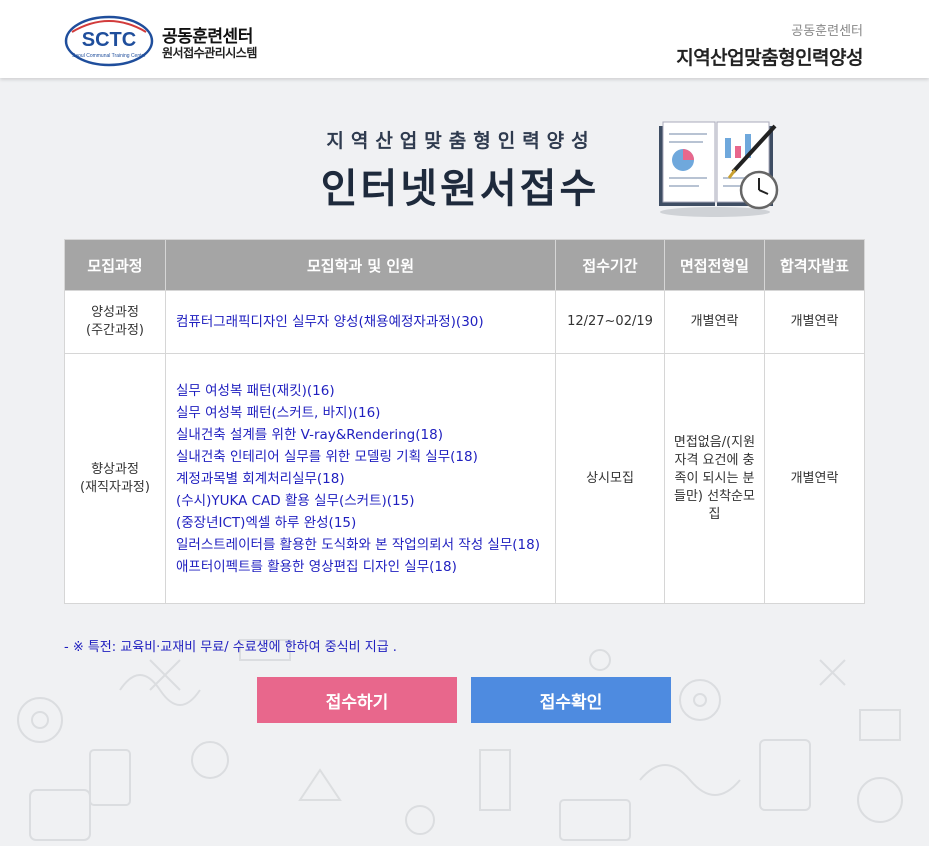  What do you see at coordinates (714, 265) in the screenshot?
I see `header-interview: 면접전형일` at bounding box center [714, 265].